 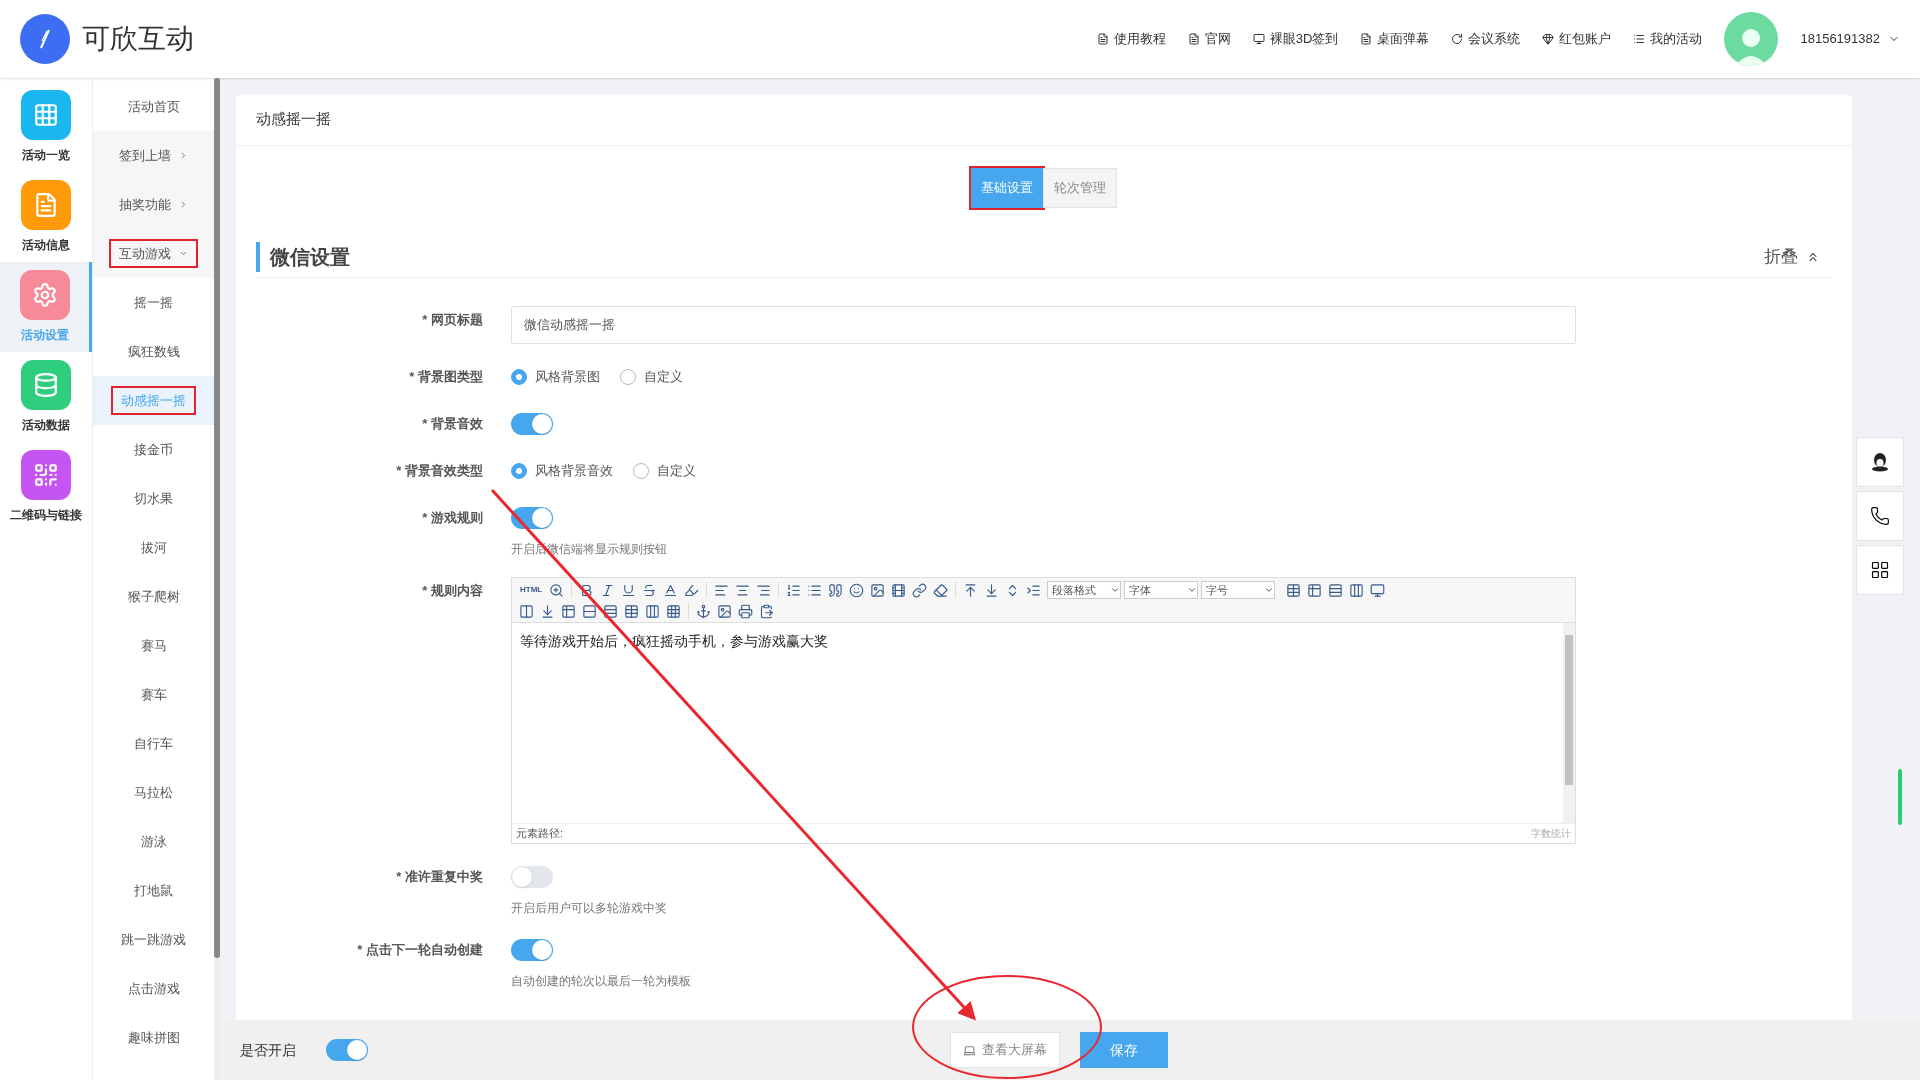 I want to click on sidebar-item: 活动数据, so click(x=46, y=397).